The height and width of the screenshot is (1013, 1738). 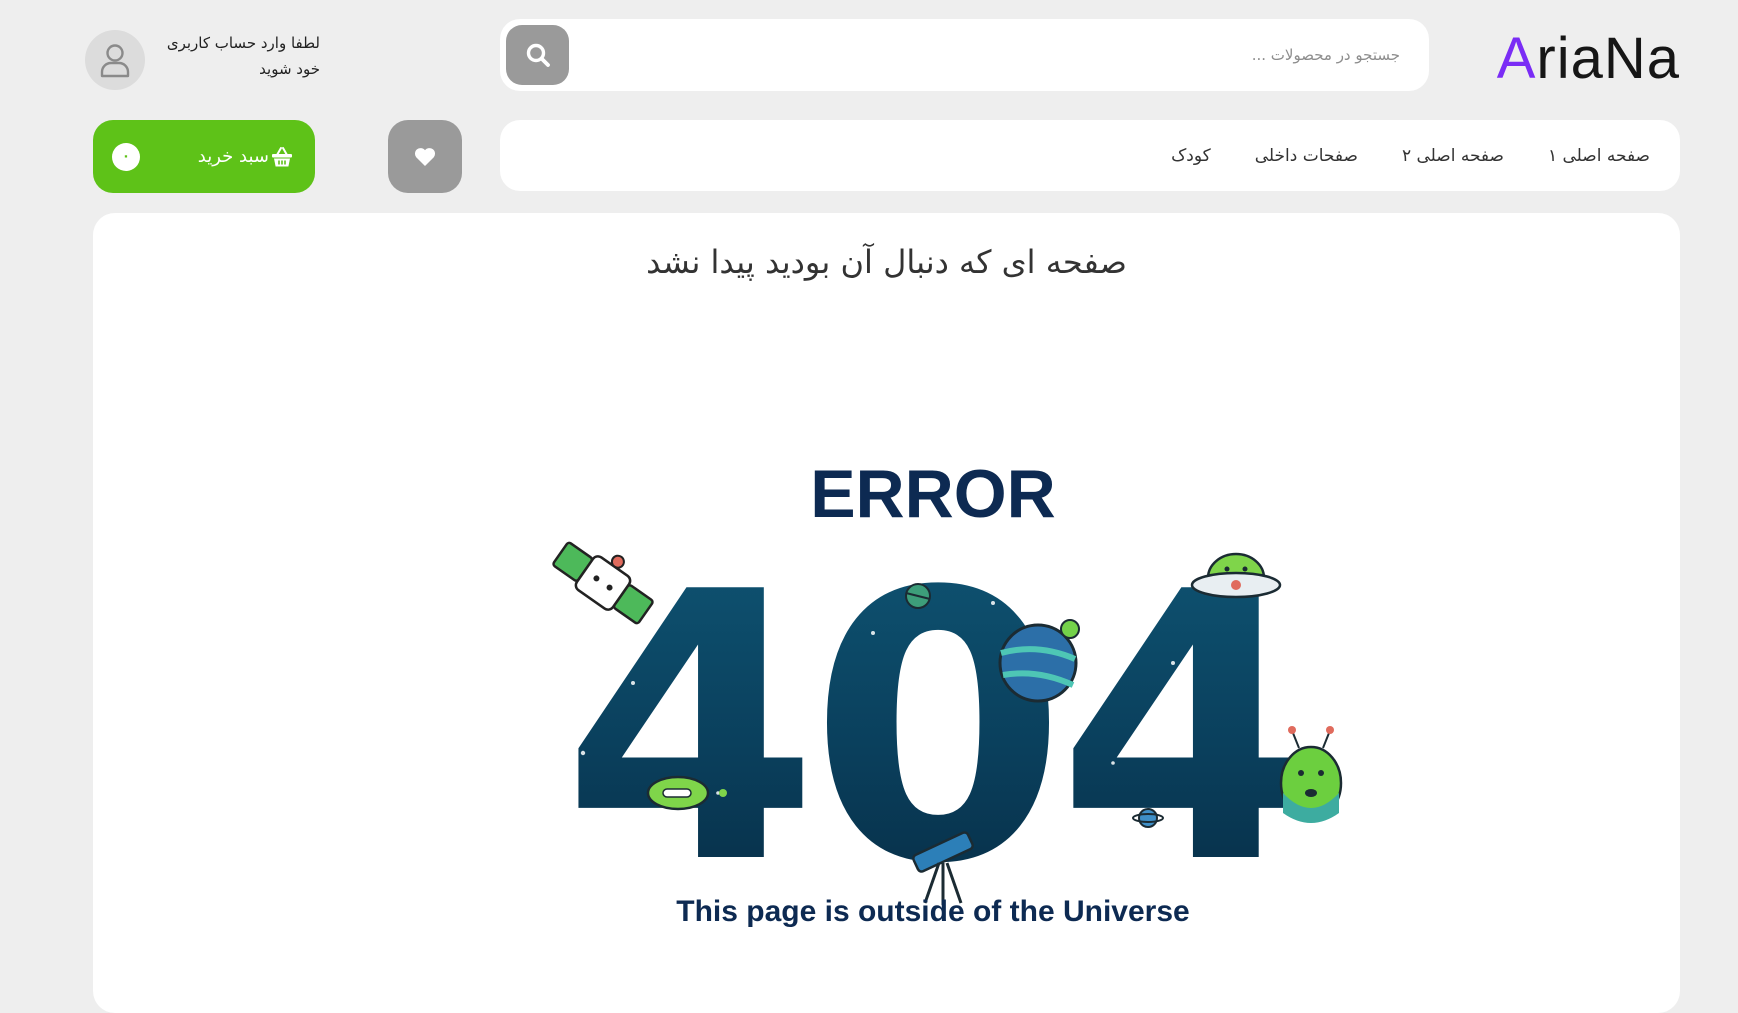 I want to click on cart-label: سبد خرید, so click(x=233, y=156).